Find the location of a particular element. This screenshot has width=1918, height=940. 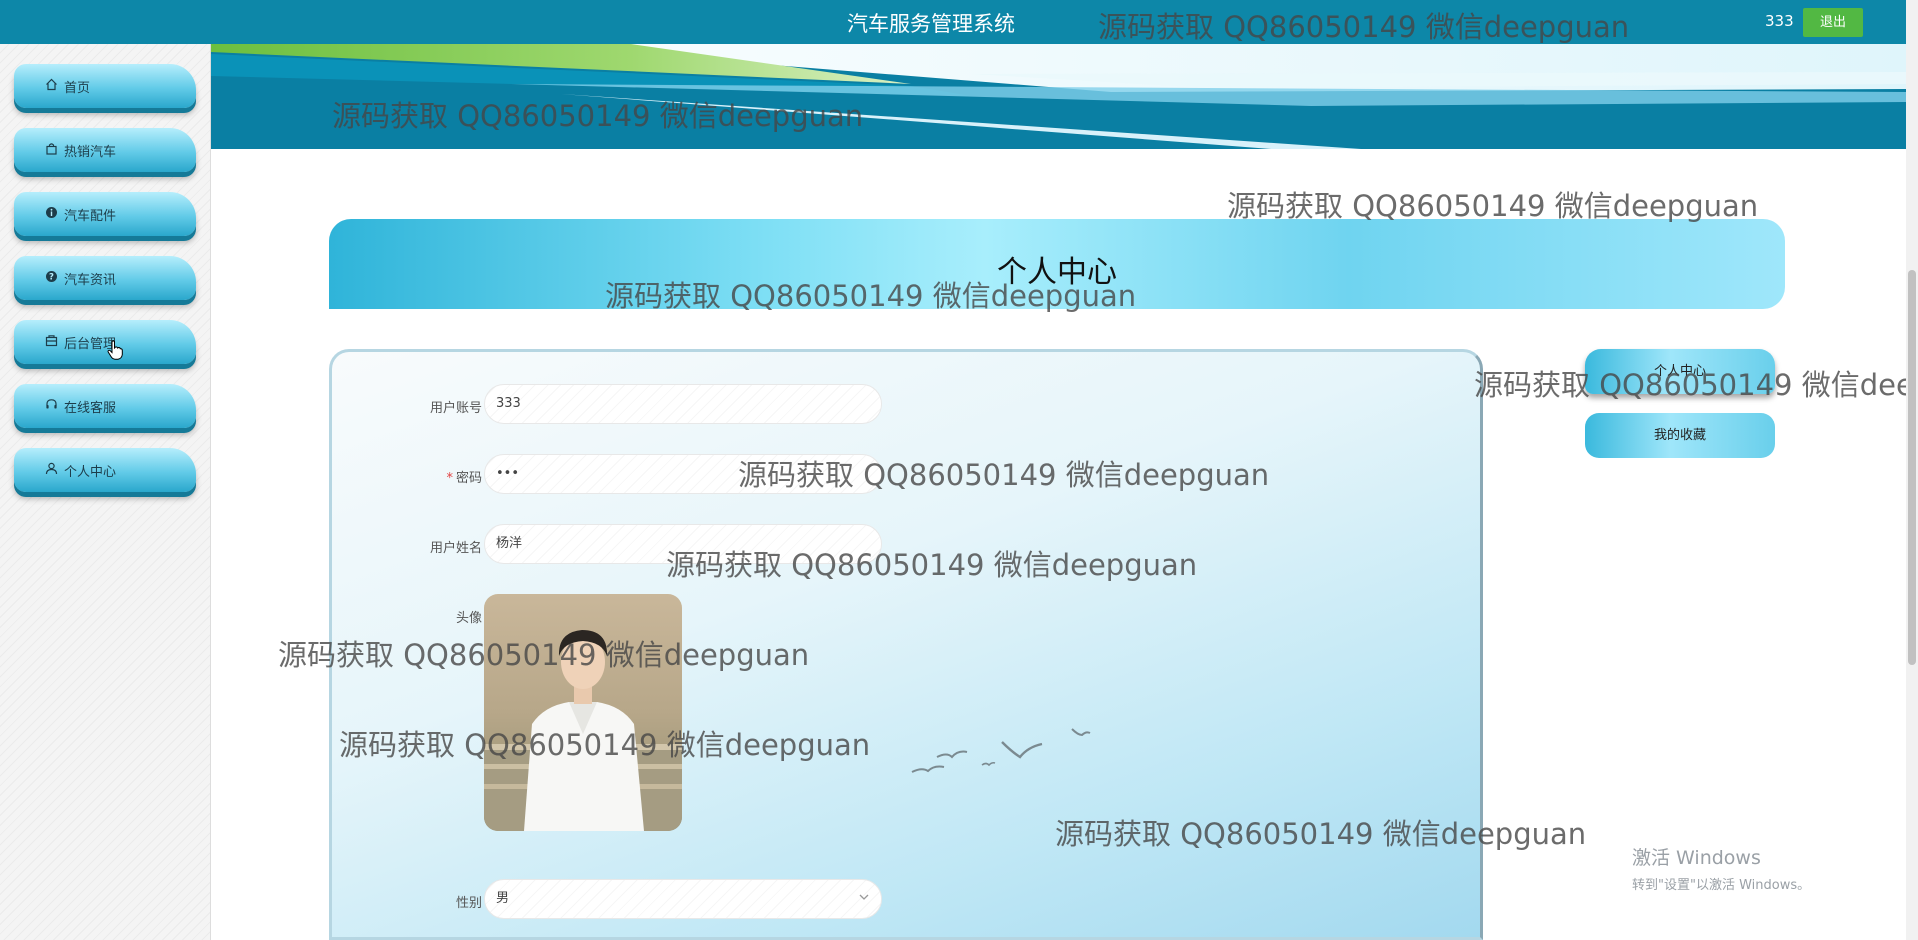

sidebar-item-hot-cars: 热销汽车 is located at coordinates (105, 150).